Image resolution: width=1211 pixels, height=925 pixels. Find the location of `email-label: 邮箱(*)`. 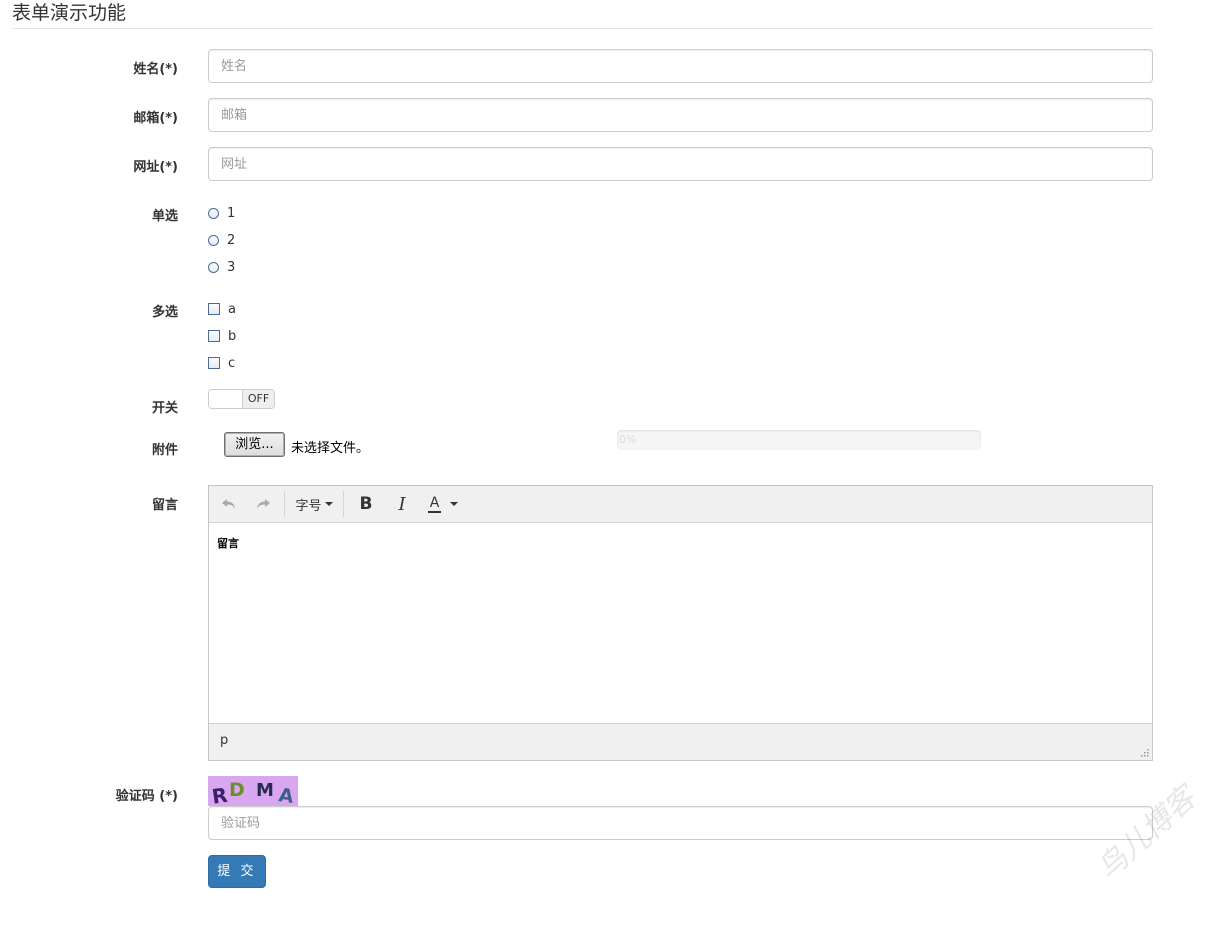

email-label: 邮箱(*) is located at coordinates (155, 118).